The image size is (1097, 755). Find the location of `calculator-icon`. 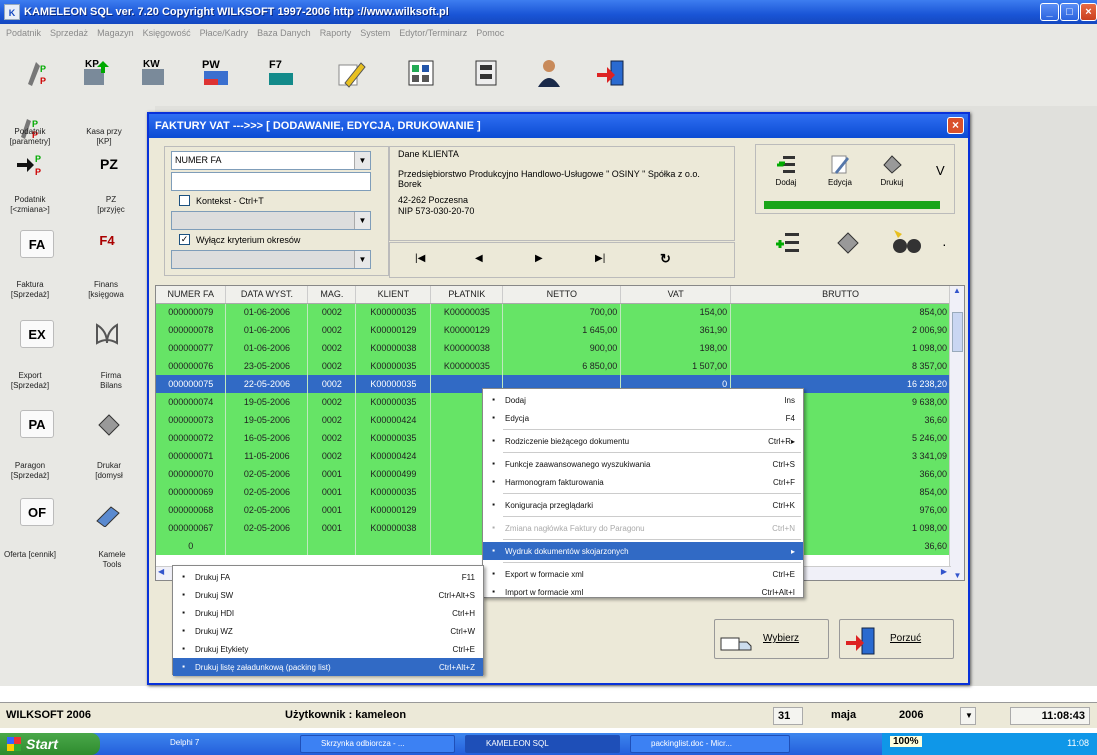

calculator-icon is located at coordinates (421, 73).